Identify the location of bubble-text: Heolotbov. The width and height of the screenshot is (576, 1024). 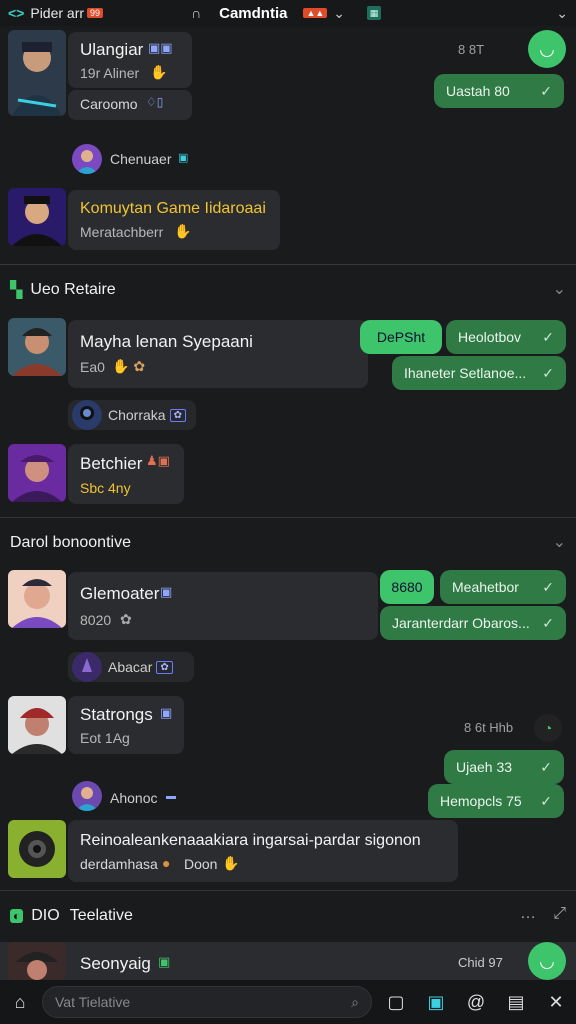
(490, 337).